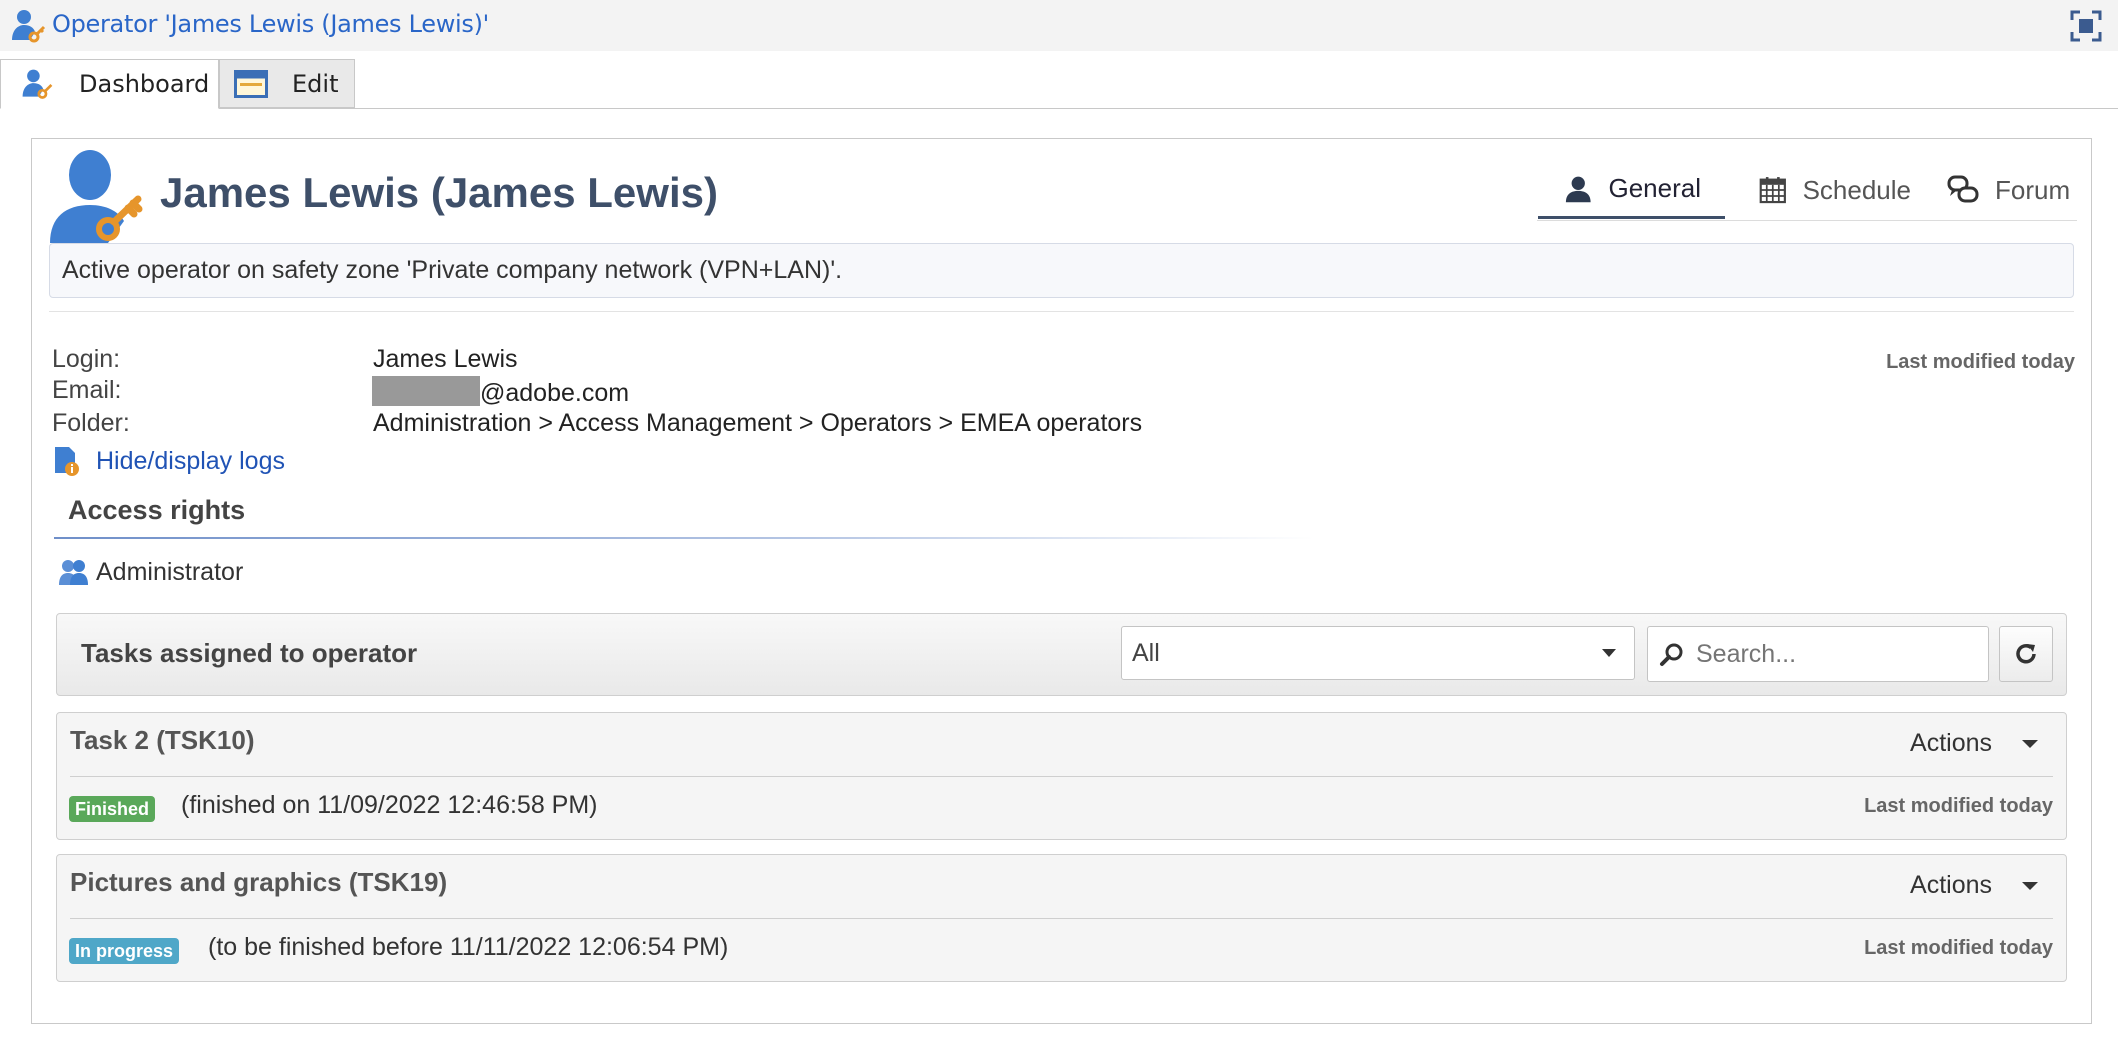 The height and width of the screenshot is (1062, 2118). I want to click on email-label: Email:, so click(87, 390).